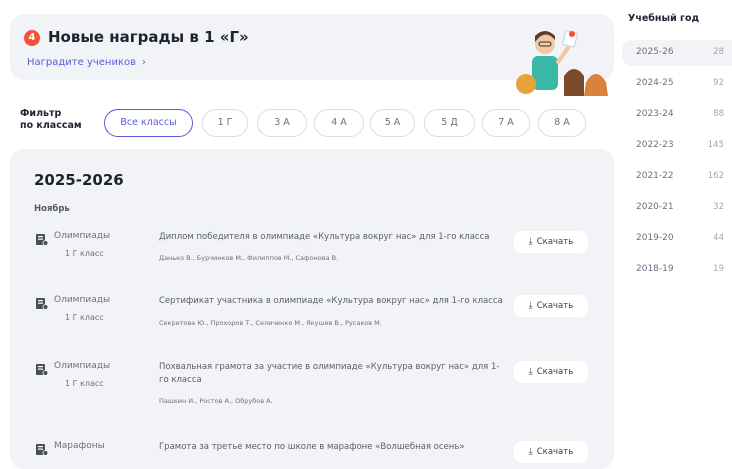  Describe the element at coordinates (655, 114) in the screenshot. I see `year-label: 2023-24` at that location.